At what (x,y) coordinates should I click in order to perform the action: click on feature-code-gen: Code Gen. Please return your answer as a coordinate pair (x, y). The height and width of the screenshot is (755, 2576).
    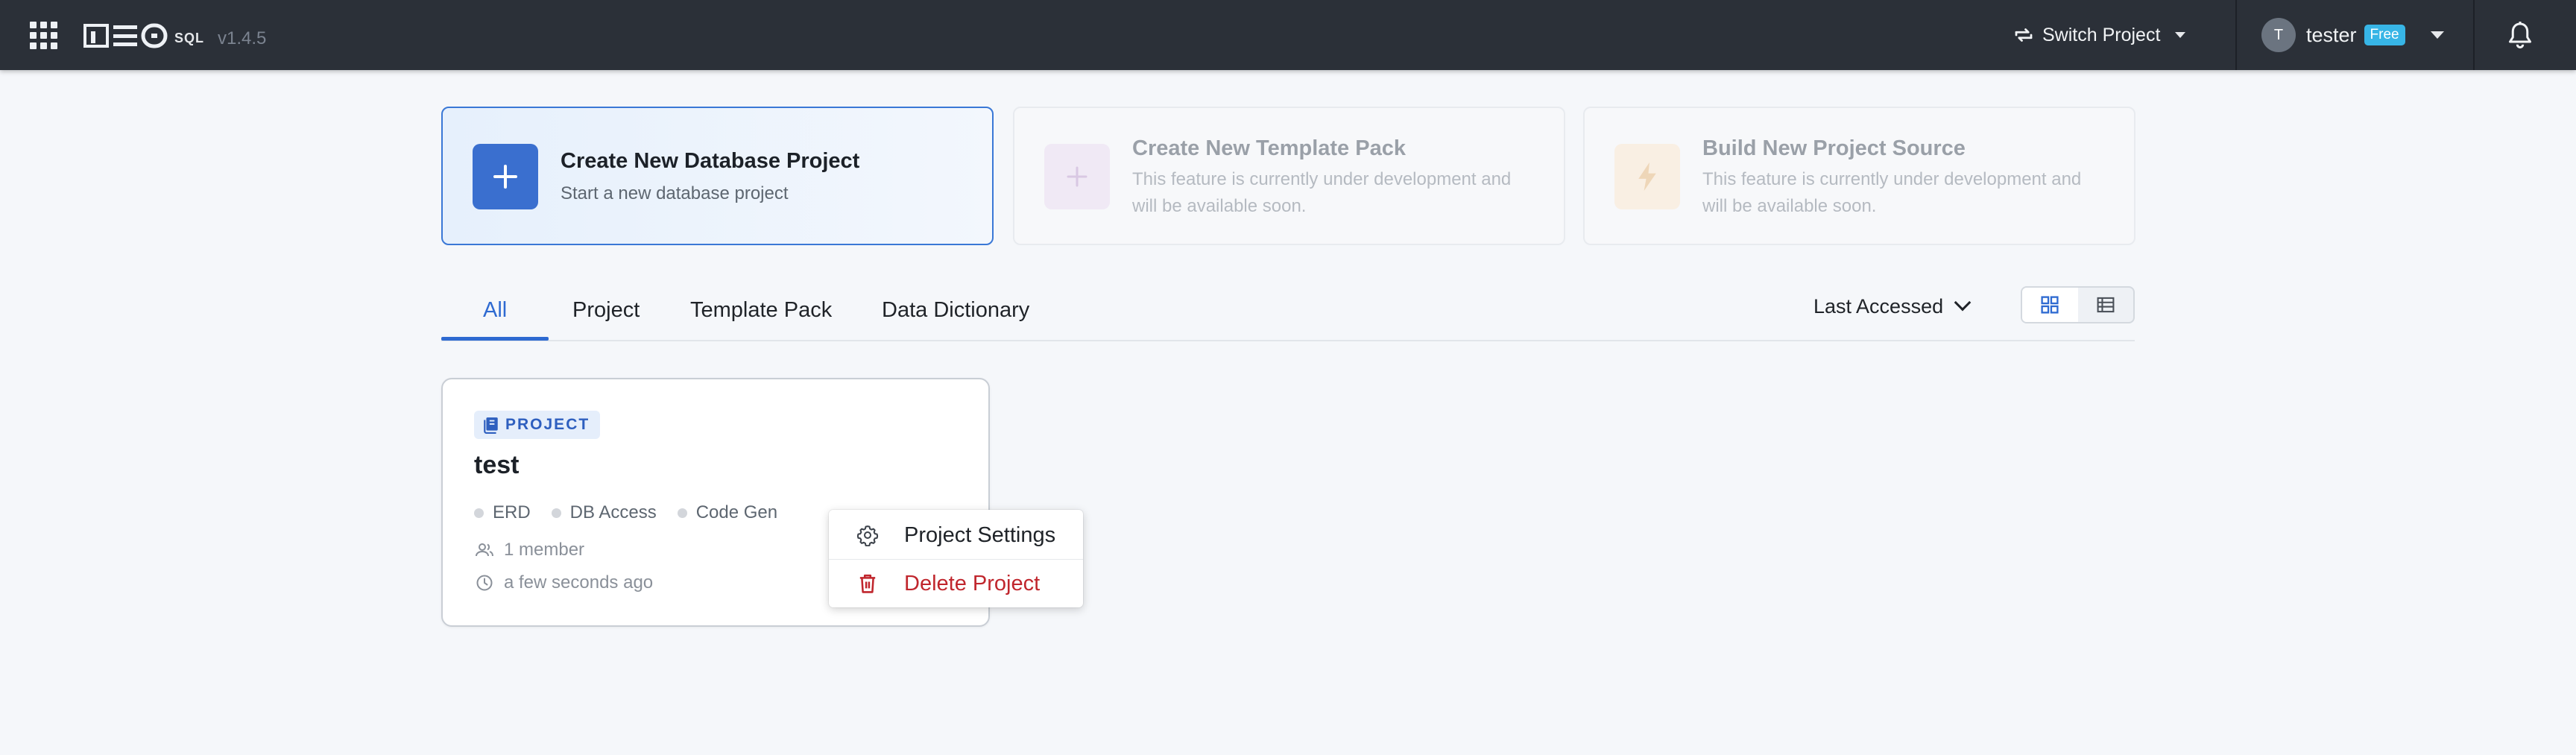
    Looking at the image, I should click on (727, 512).